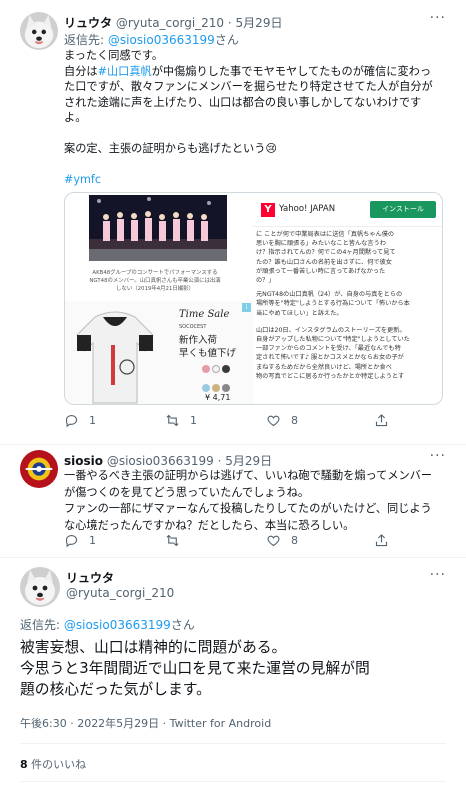 This screenshot has width=466, height=786. I want to click on caption-line: NGT48のメンバー。山口真帆さんも卒業公演には出演, so click(155, 281).